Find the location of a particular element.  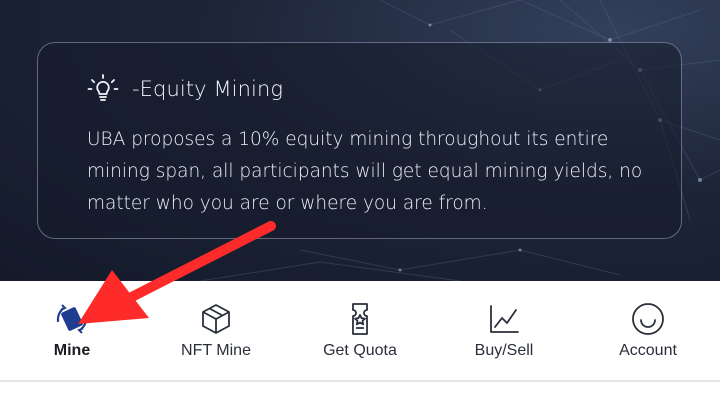

chart-line-icon is located at coordinates (504, 319).